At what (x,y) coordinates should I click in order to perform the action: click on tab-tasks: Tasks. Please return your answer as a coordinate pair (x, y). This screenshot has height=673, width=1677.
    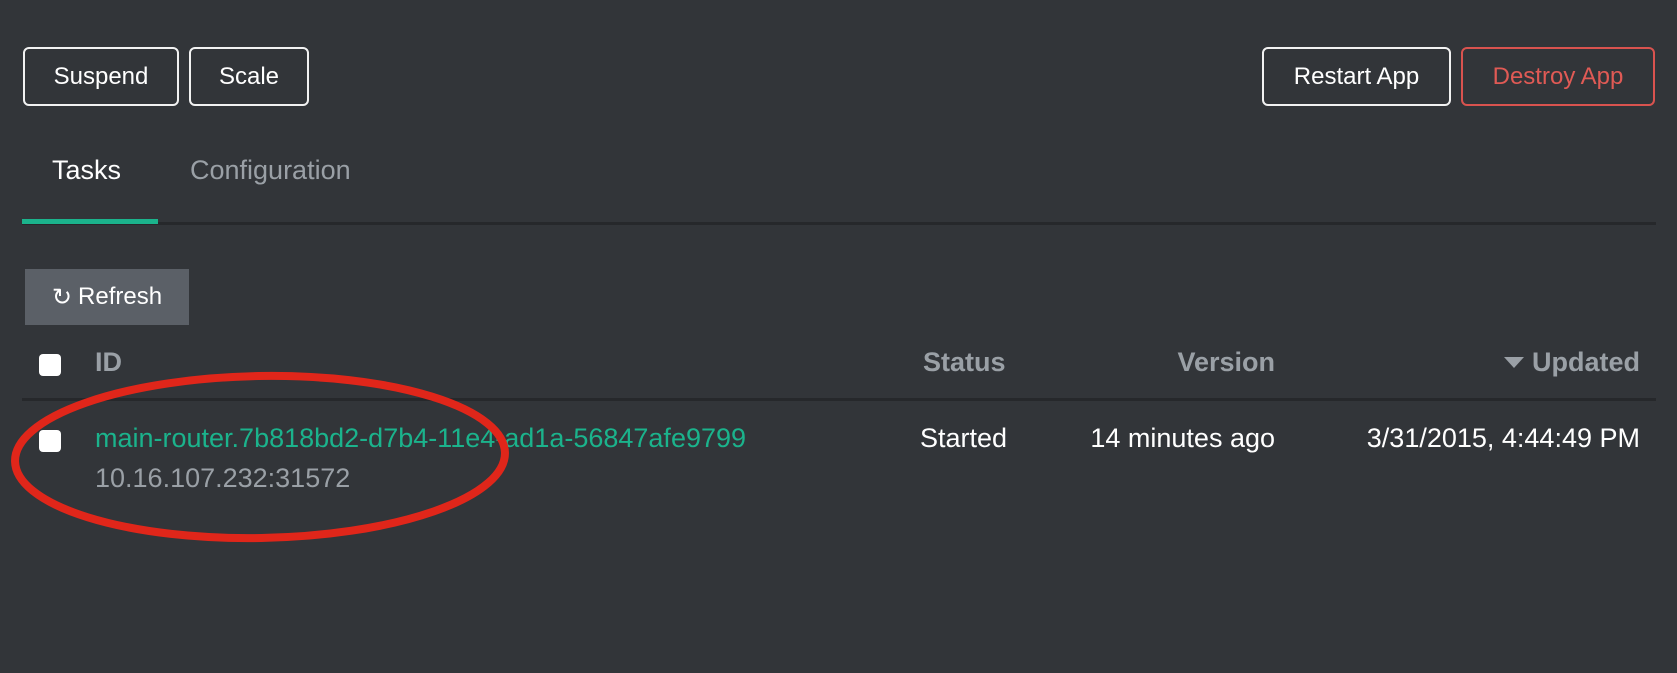
    Looking at the image, I should click on (86, 170).